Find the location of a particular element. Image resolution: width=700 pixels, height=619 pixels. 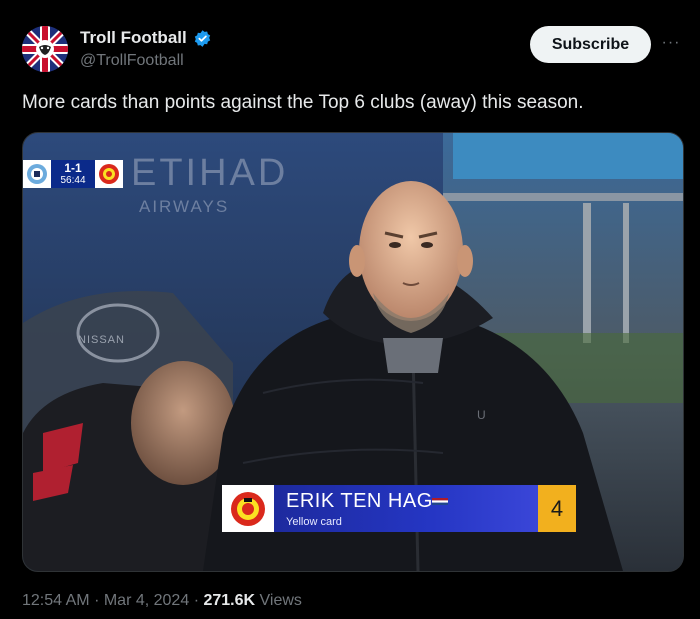

man-city-crest-icon is located at coordinates (37, 174).